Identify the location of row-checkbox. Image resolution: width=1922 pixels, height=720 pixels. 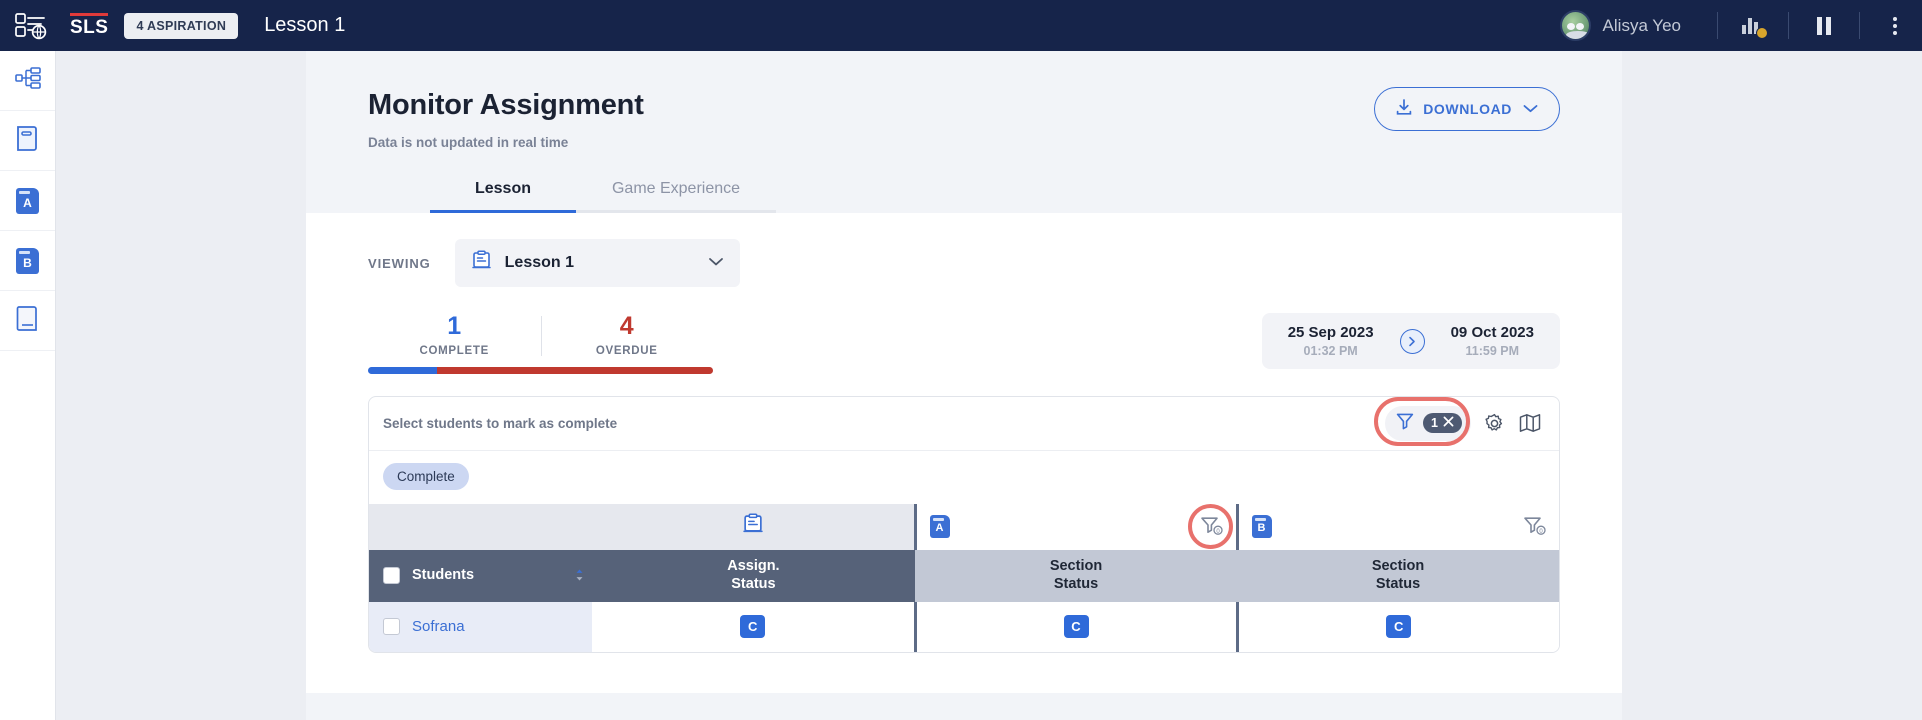
(391, 626).